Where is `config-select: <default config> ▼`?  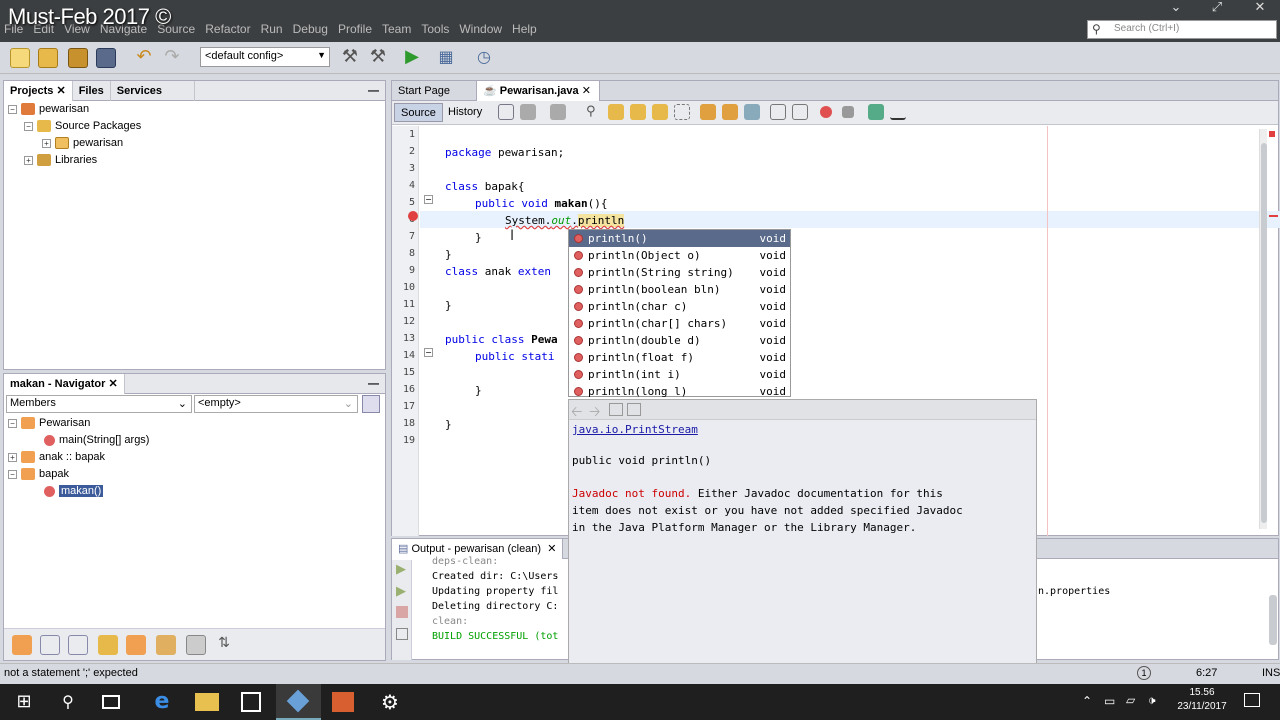
config-select: <default config> ▼ is located at coordinates (265, 57).